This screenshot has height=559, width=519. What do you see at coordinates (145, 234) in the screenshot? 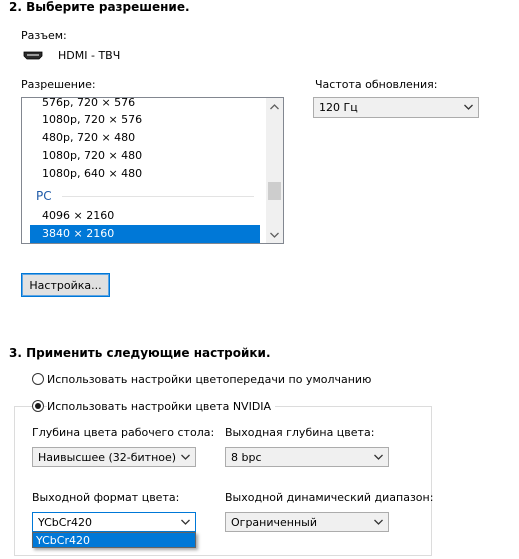
I see `list-item-selected: 3840 × 2160` at bounding box center [145, 234].